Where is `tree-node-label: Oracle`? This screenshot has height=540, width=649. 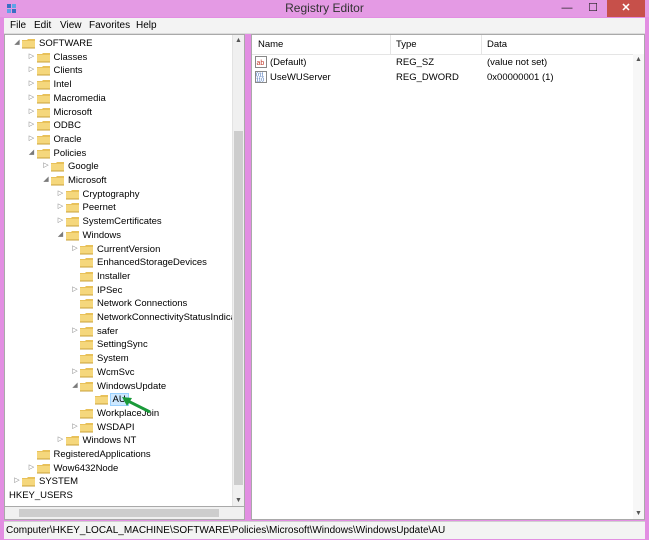
tree-node-label: Oracle is located at coordinates (68, 139).